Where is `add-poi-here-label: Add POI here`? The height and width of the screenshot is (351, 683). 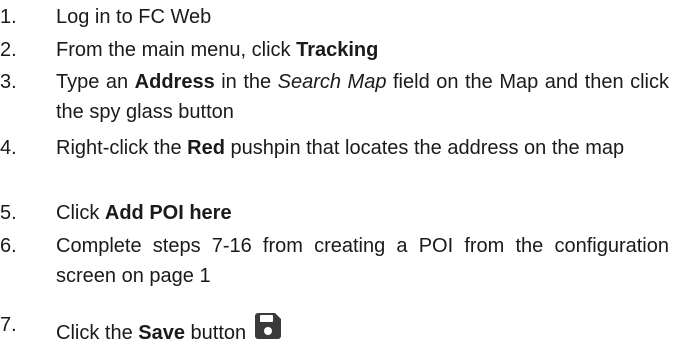
add-poi-here-label: Add POI here is located at coordinates (168, 213).